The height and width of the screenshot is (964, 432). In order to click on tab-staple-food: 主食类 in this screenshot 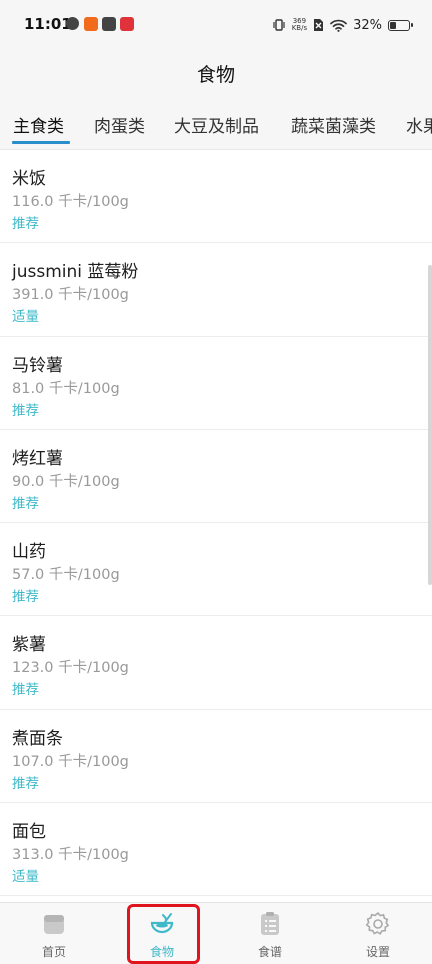, I will do `click(38, 124)`.